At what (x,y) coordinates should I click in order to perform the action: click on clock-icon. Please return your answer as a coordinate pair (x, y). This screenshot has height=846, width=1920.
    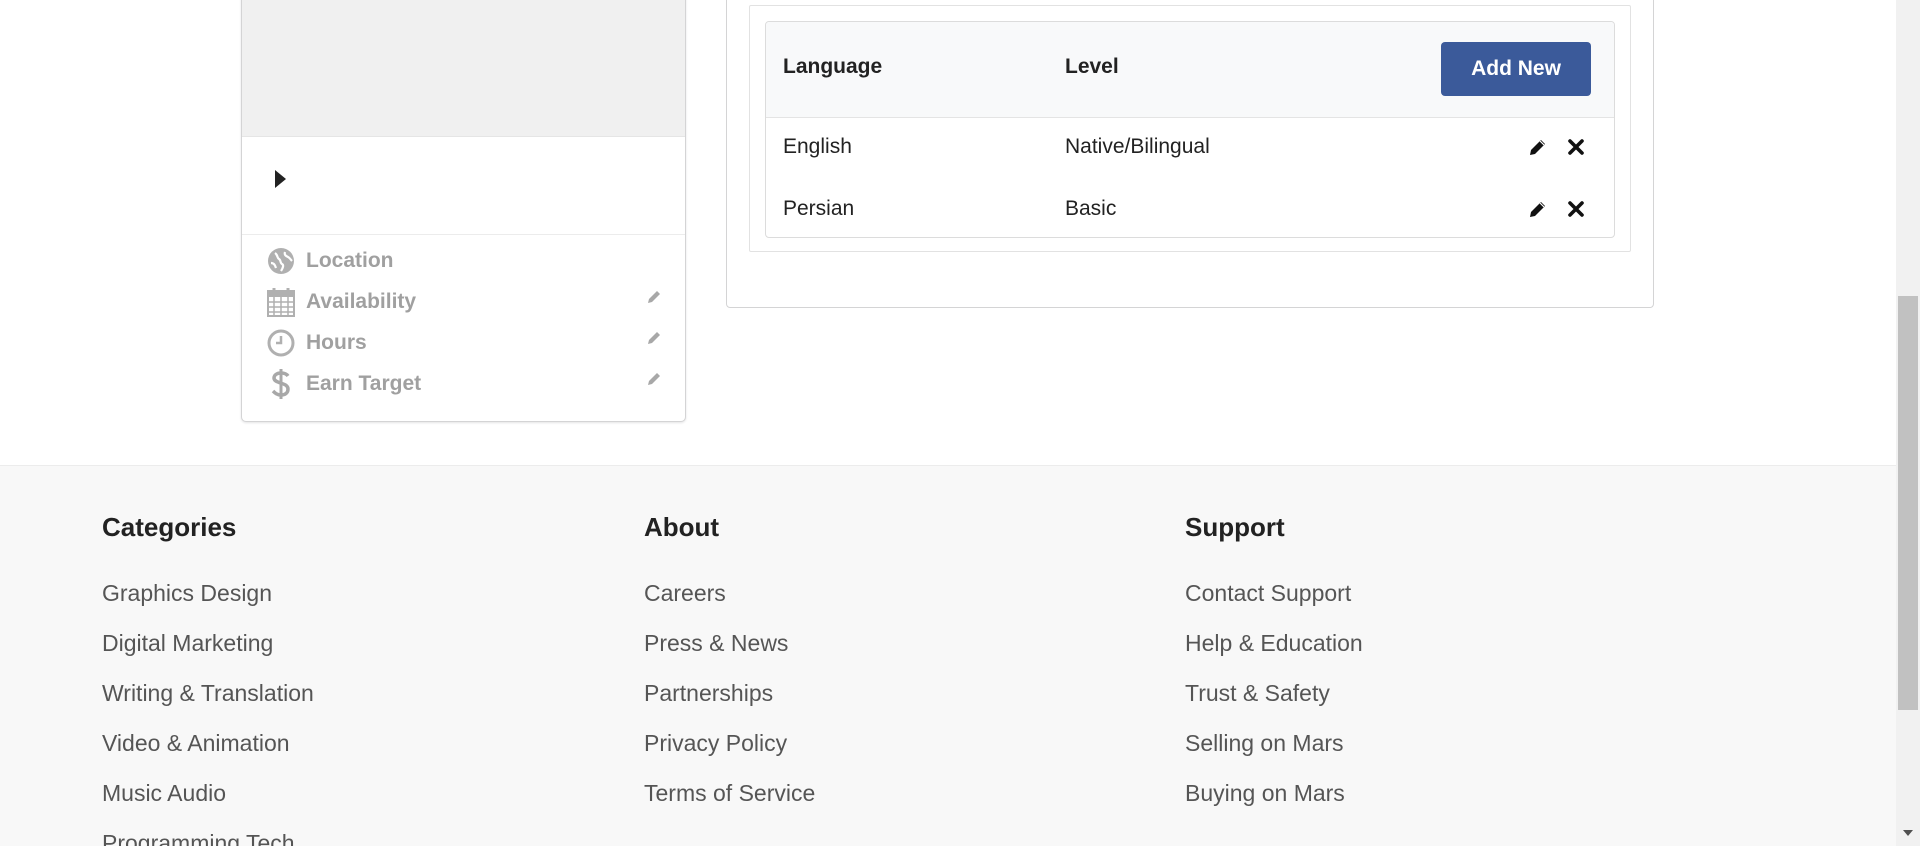
    Looking at the image, I should click on (281, 343).